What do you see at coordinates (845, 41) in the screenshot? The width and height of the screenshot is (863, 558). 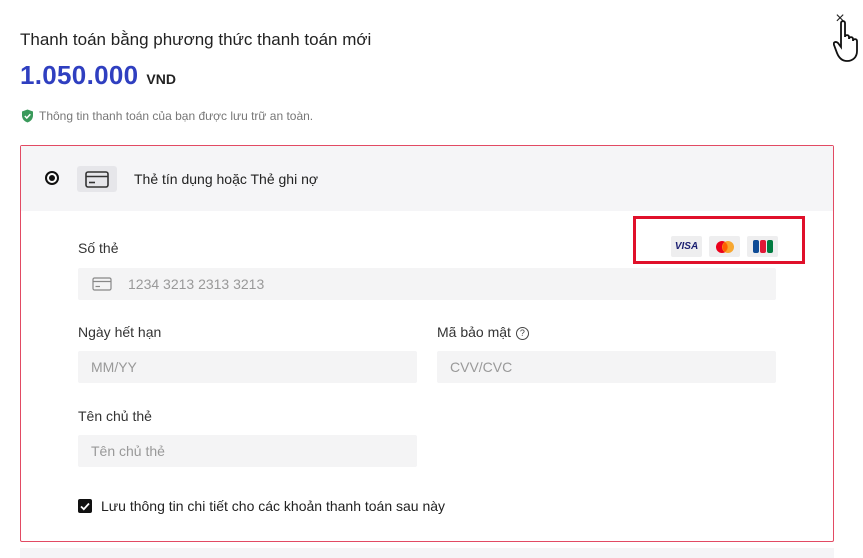 I see `hand-cursor-icon` at bounding box center [845, 41].